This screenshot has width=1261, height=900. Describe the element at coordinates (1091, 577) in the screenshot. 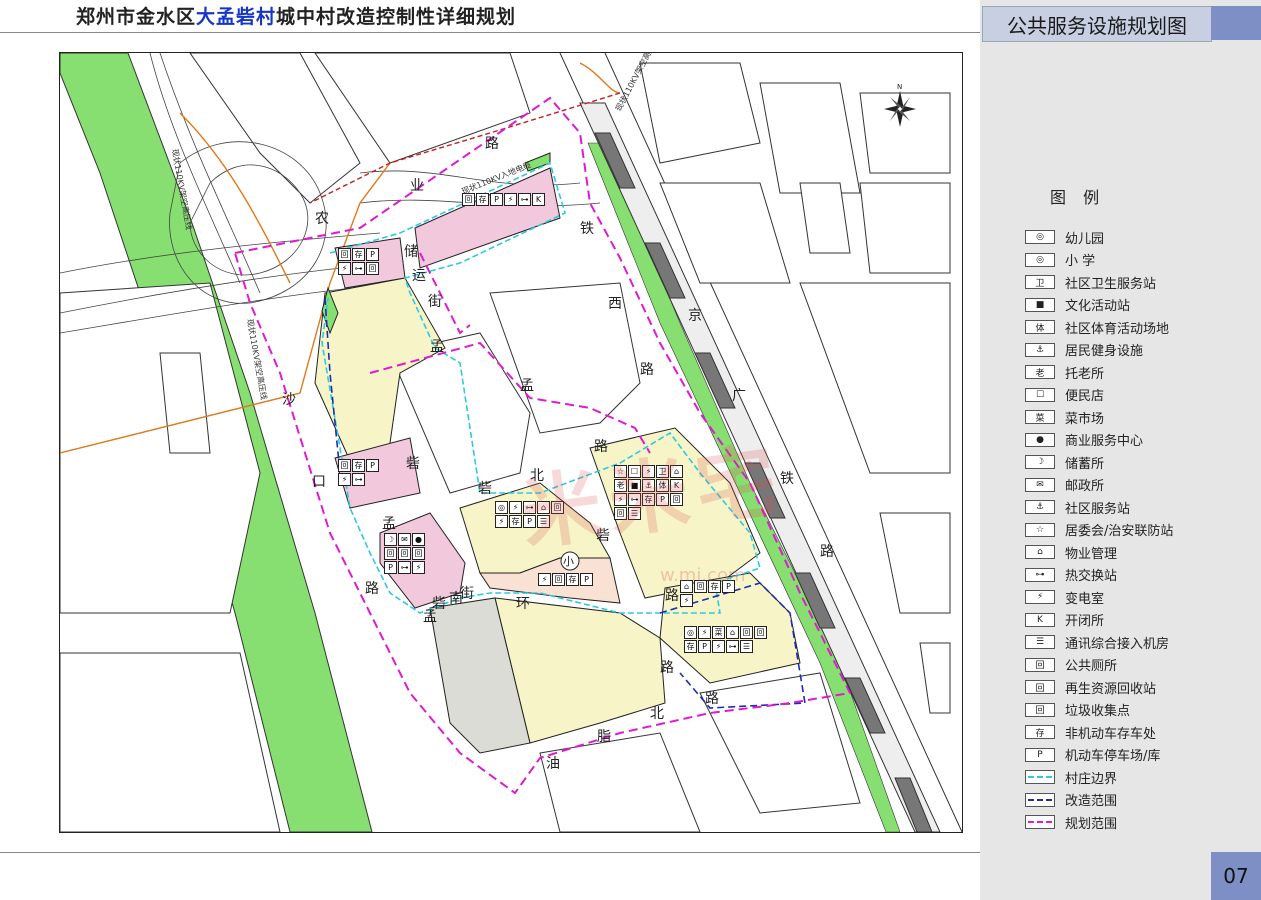

I see `legend-label: 热交换站` at that location.